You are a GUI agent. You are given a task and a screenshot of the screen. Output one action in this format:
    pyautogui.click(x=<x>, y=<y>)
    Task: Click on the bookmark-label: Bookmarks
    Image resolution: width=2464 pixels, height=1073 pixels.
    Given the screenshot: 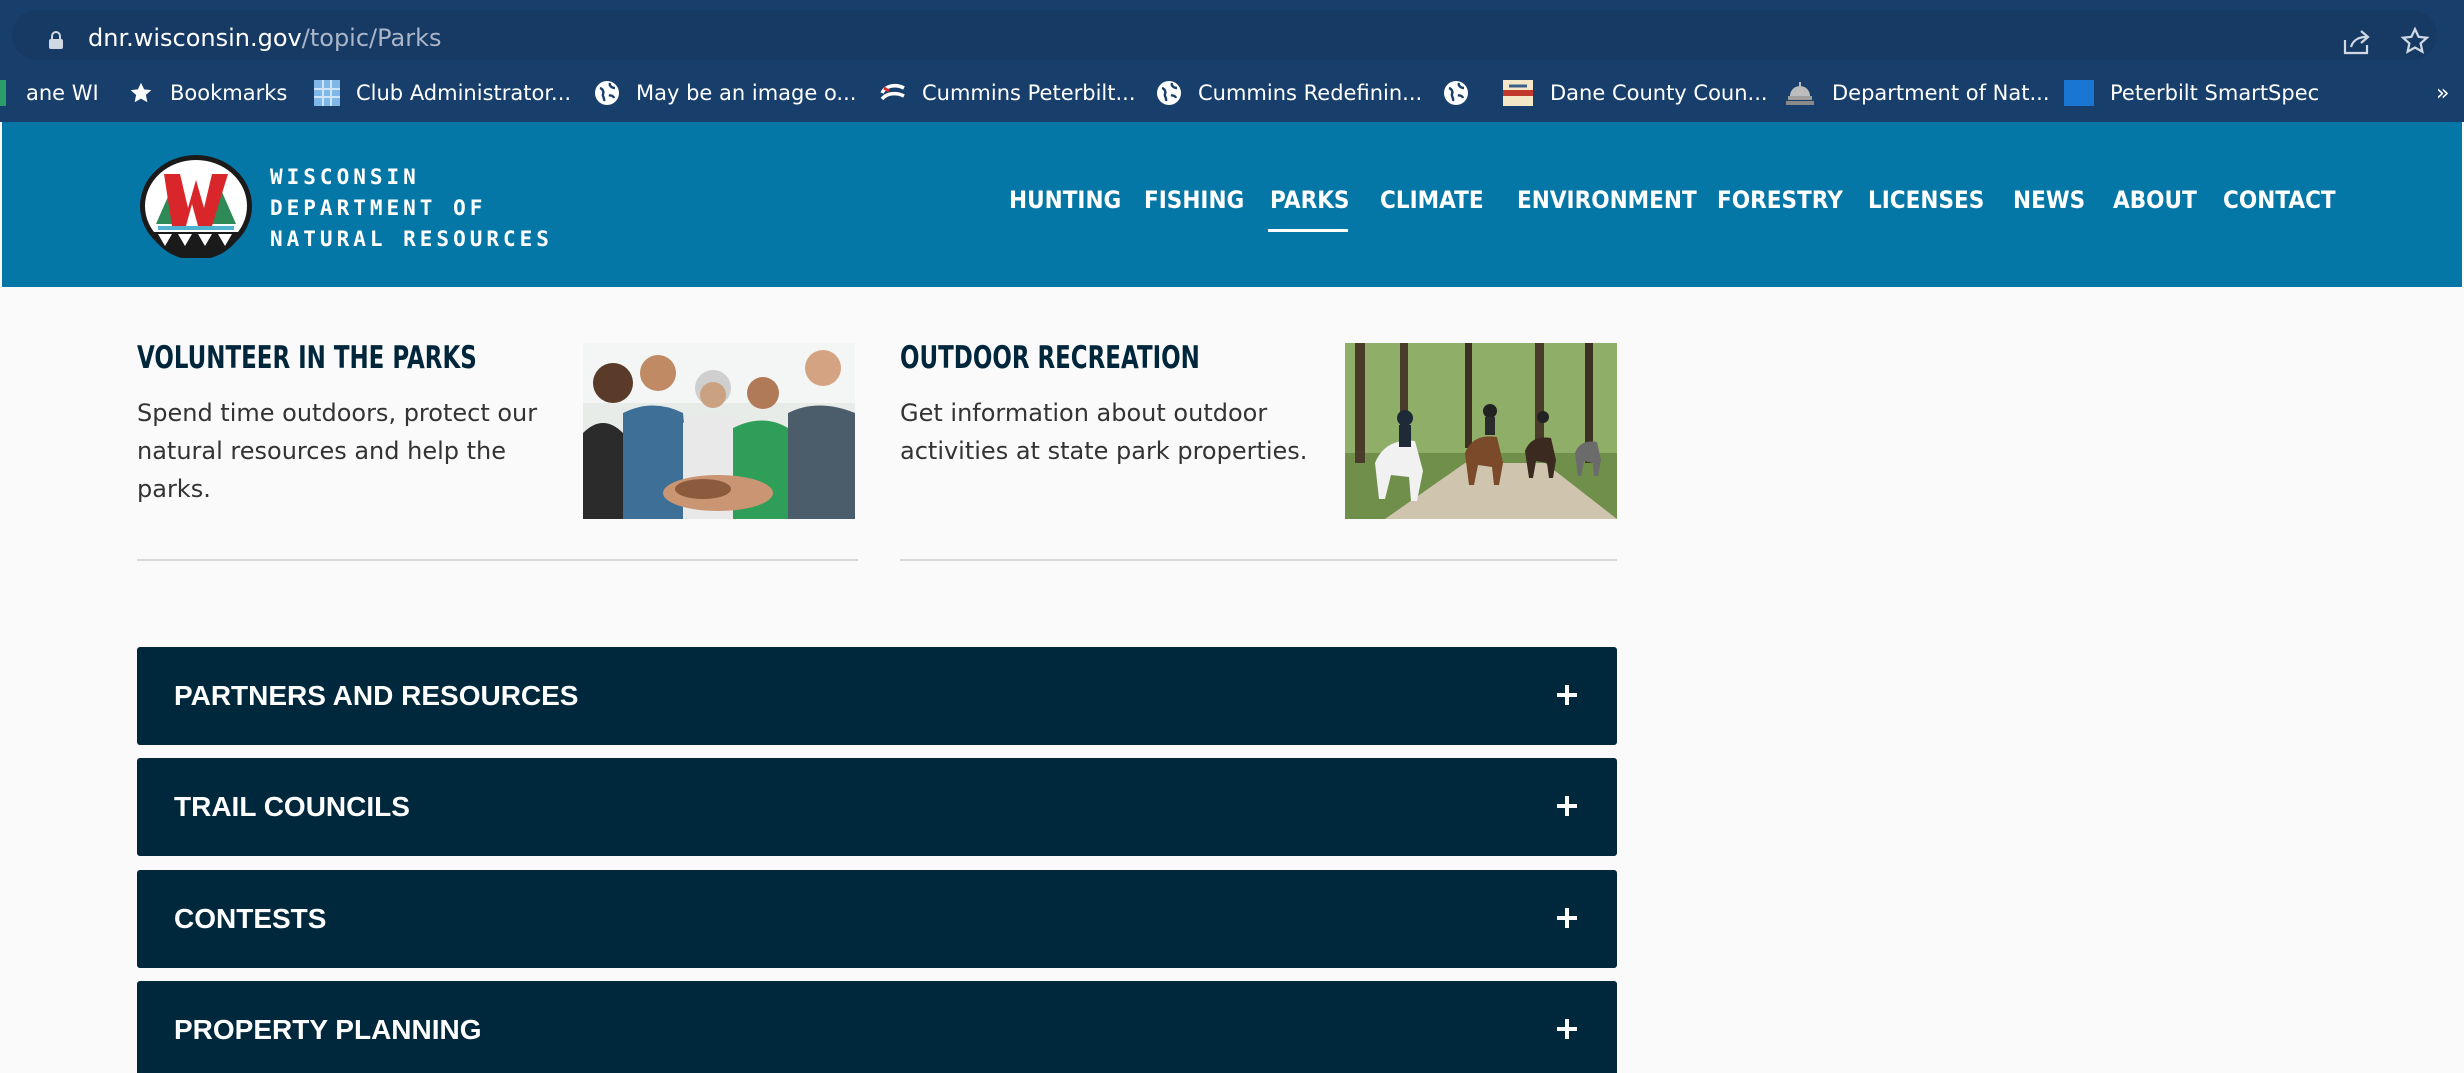 What is the action you would take?
    pyautogui.click(x=229, y=93)
    